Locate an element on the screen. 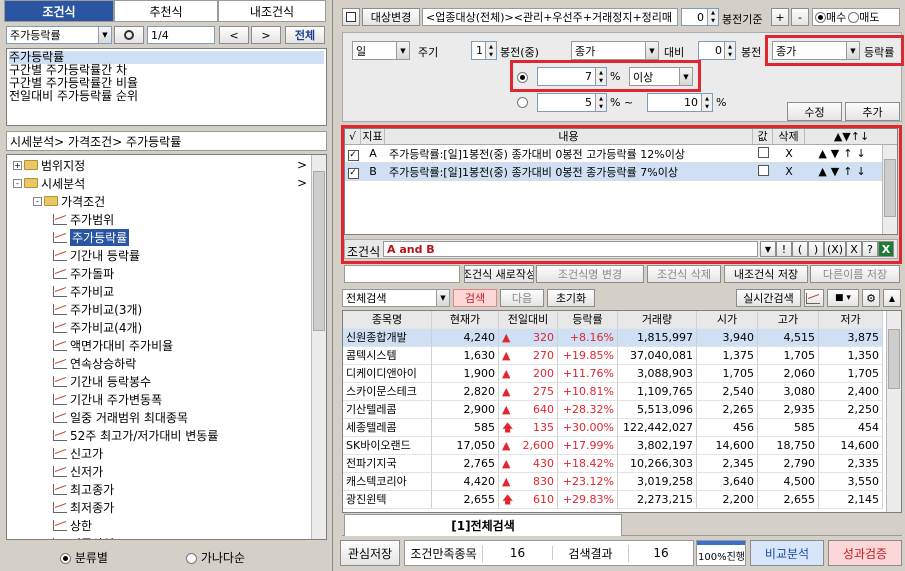 The image size is (905, 571). plus-button: + is located at coordinates (780, 17).